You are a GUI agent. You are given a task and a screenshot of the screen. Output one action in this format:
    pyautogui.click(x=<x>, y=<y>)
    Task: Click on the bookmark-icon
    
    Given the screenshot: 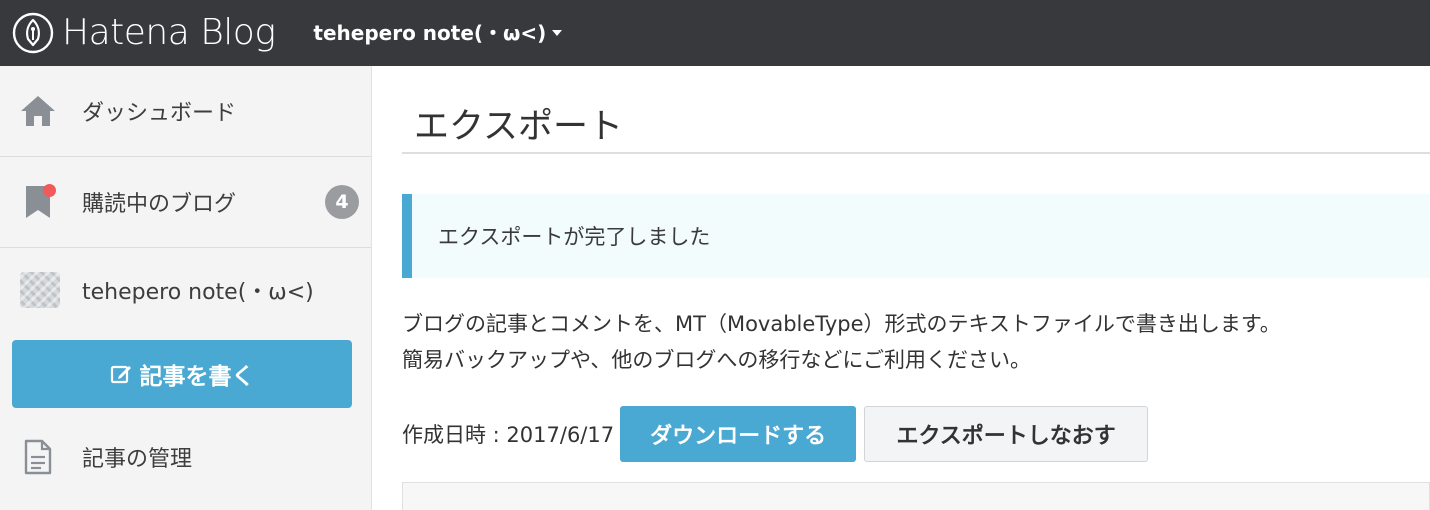 What is the action you would take?
    pyautogui.click(x=38, y=202)
    